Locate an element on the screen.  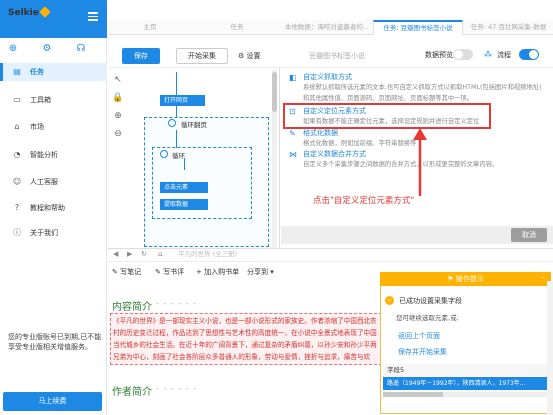
save-start-link: 保存并开始采集 is located at coordinates (422, 352).